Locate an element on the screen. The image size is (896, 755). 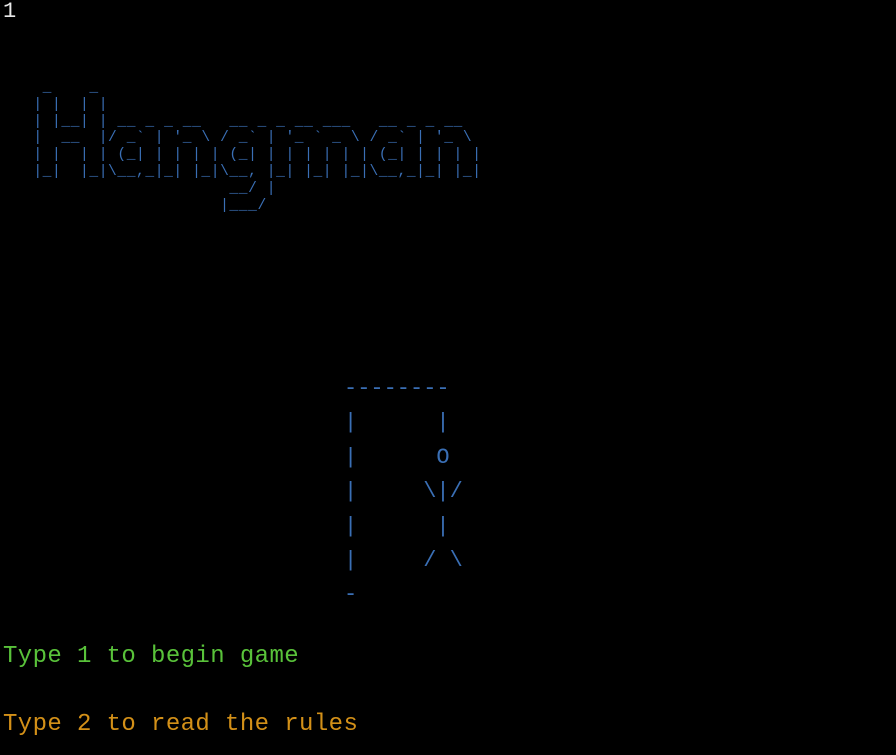
gallows-ascii-art: -------- | | | O | \|/ | | | / \ - is located at coordinates (403, 492).